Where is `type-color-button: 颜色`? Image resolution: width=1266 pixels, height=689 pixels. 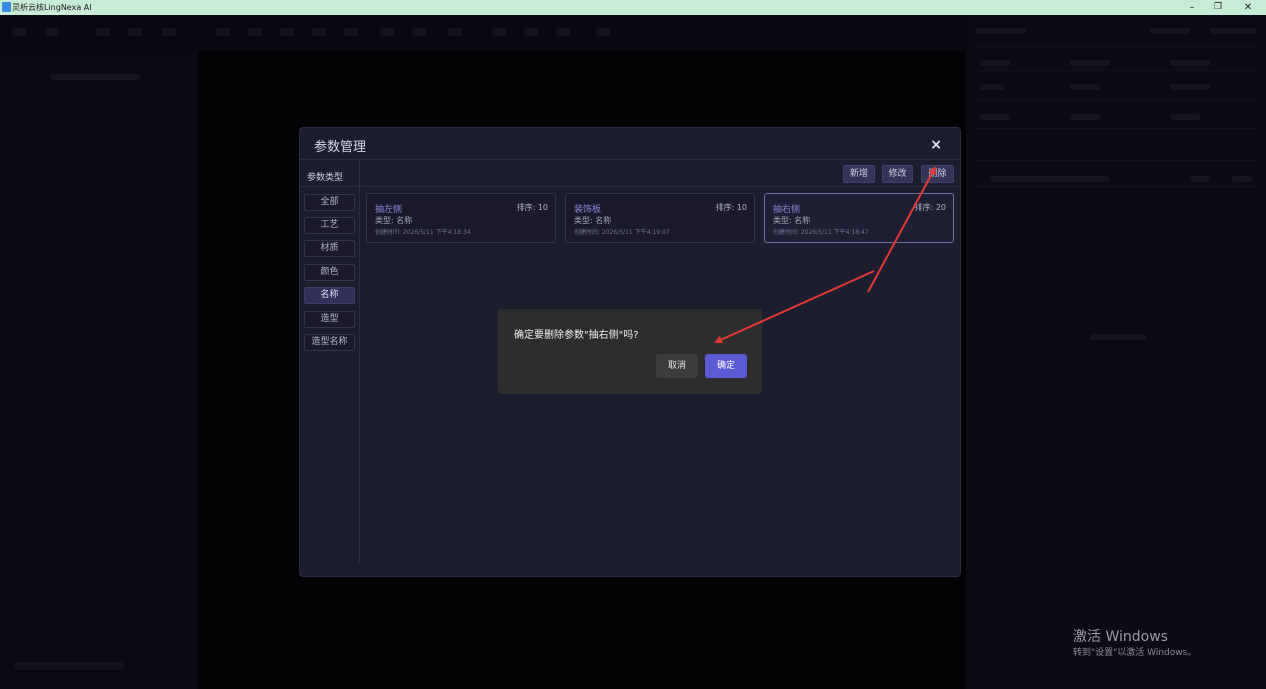
type-color-button: 颜色 is located at coordinates (329, 272).